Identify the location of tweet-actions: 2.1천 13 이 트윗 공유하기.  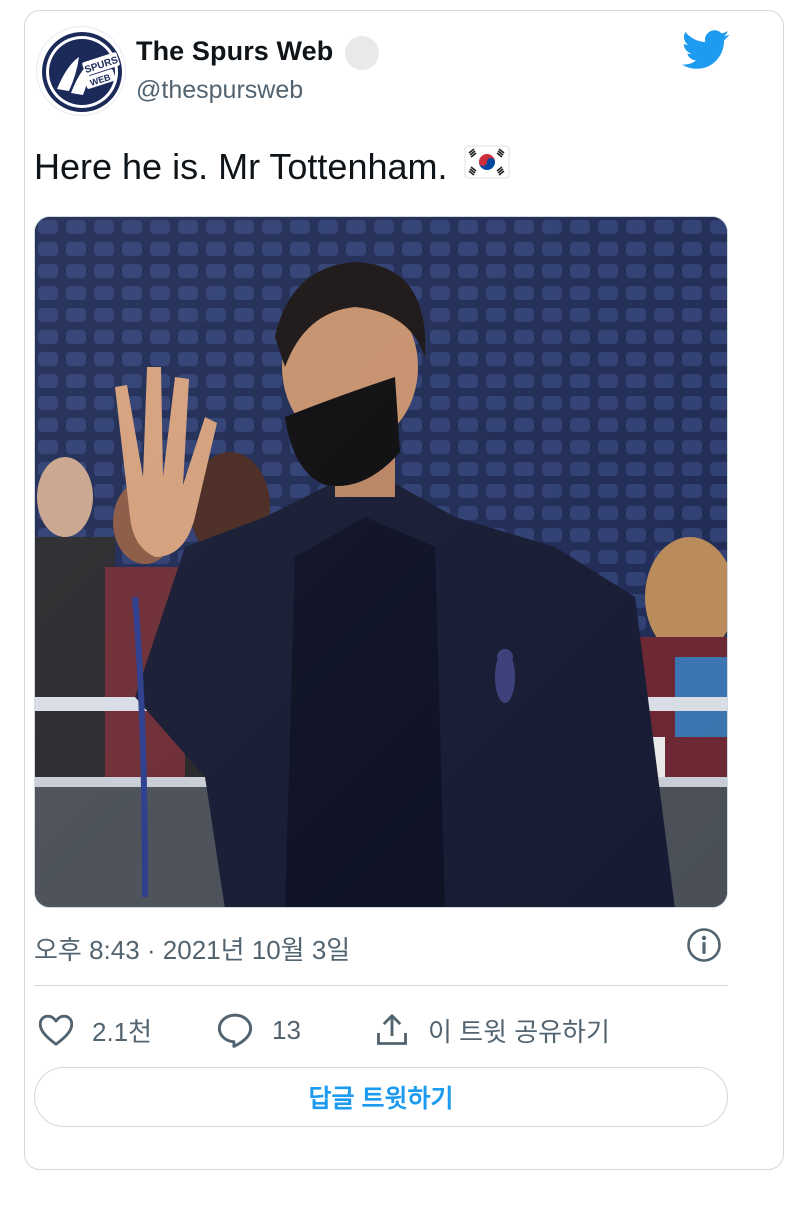
(381, 1030).